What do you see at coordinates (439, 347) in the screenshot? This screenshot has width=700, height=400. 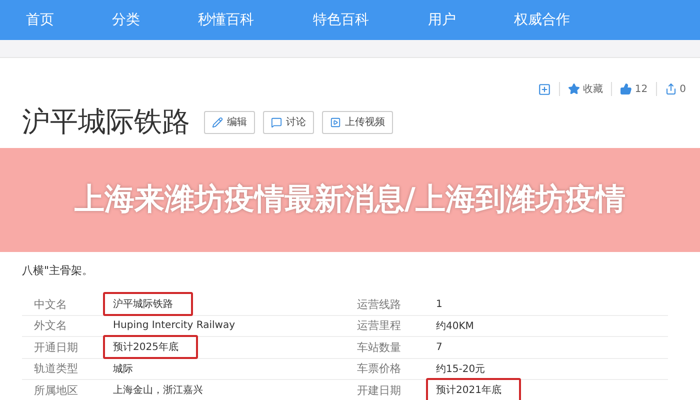 I see `info-value: 7` at bounding box center [439, 347].